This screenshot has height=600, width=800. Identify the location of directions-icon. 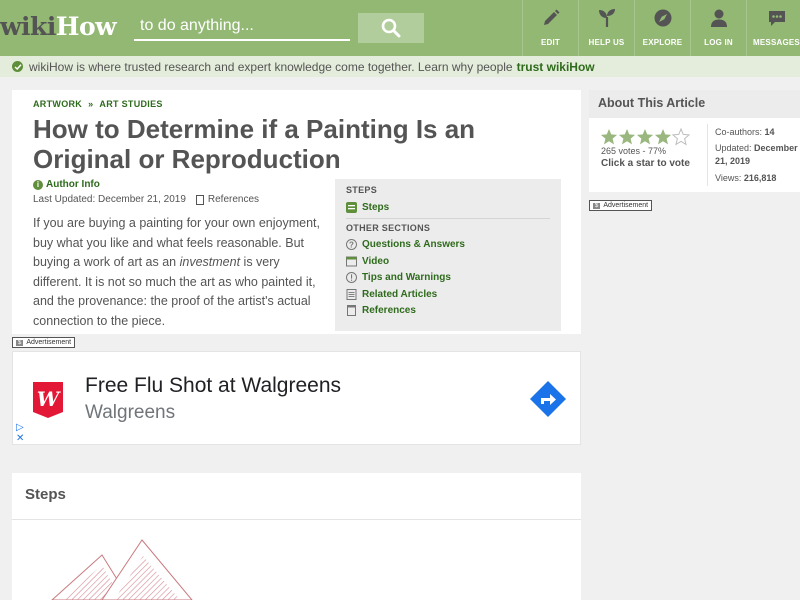
(548, 399).